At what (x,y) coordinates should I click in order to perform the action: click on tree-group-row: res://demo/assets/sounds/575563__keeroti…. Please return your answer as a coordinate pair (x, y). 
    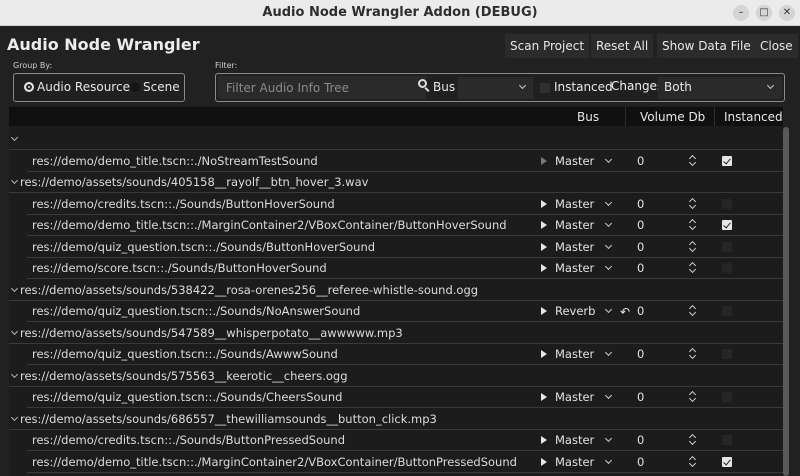
    Looking at the image, I should click on (396, 376).